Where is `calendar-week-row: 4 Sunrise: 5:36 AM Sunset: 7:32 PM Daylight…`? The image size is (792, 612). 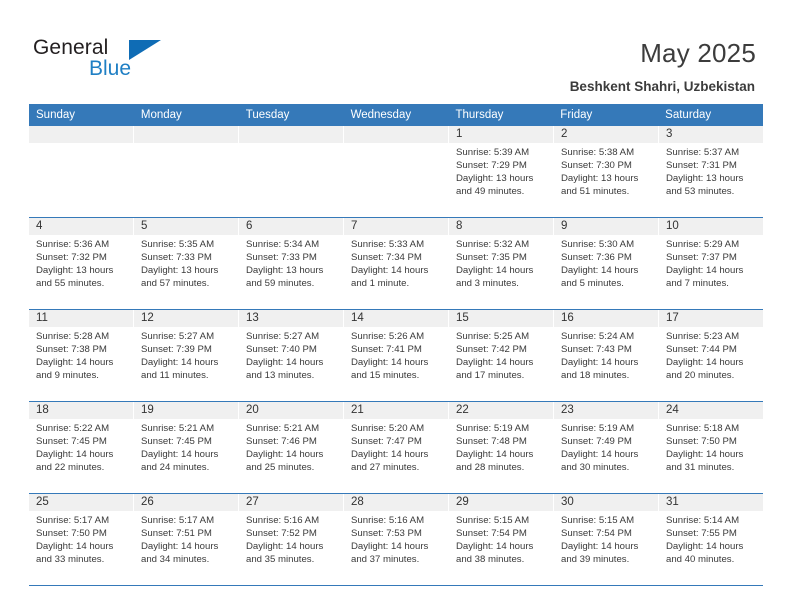 calendar-week-row: 4 Sunrise: 5:36 AM Sunset: 7:32 PM Daylight… is located at coordinates (396, 263).